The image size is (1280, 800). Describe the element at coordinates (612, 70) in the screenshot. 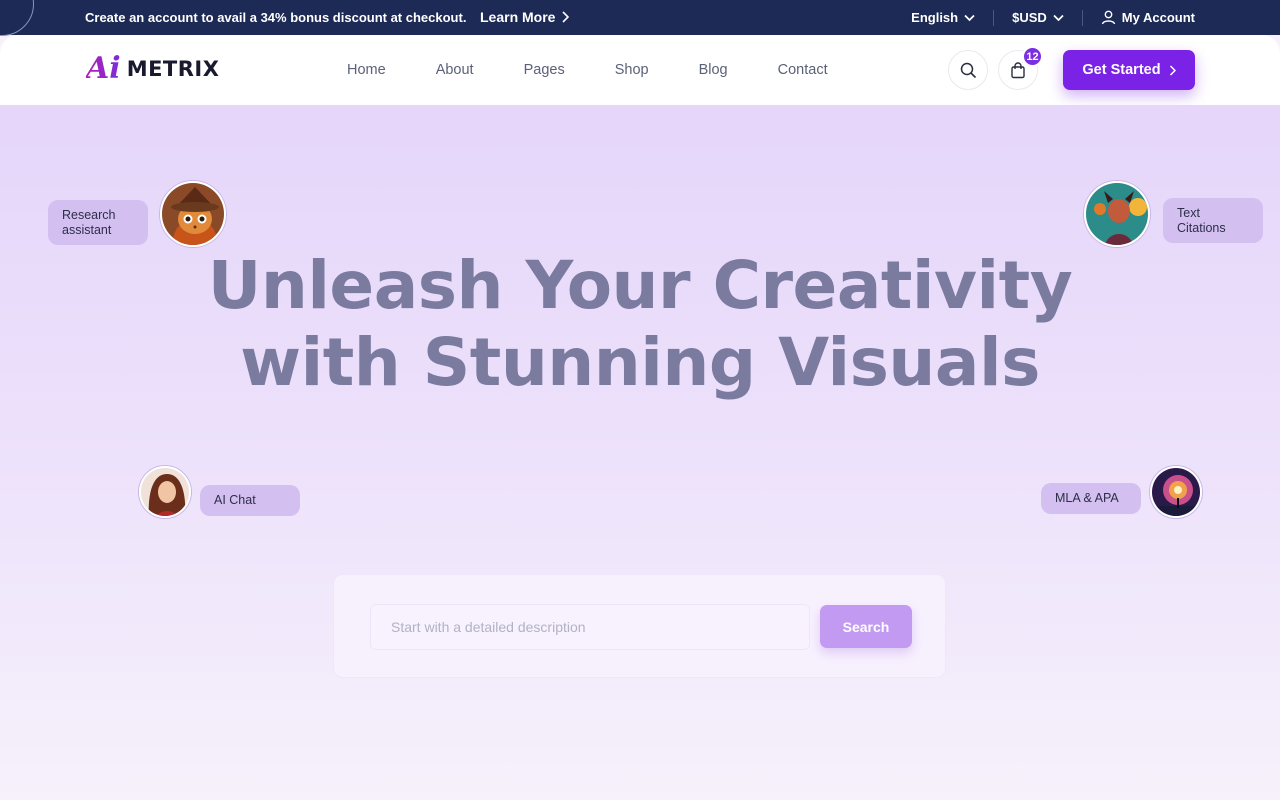

I see `main-nav: Home About Pages Shop Blog Contact` at that location.